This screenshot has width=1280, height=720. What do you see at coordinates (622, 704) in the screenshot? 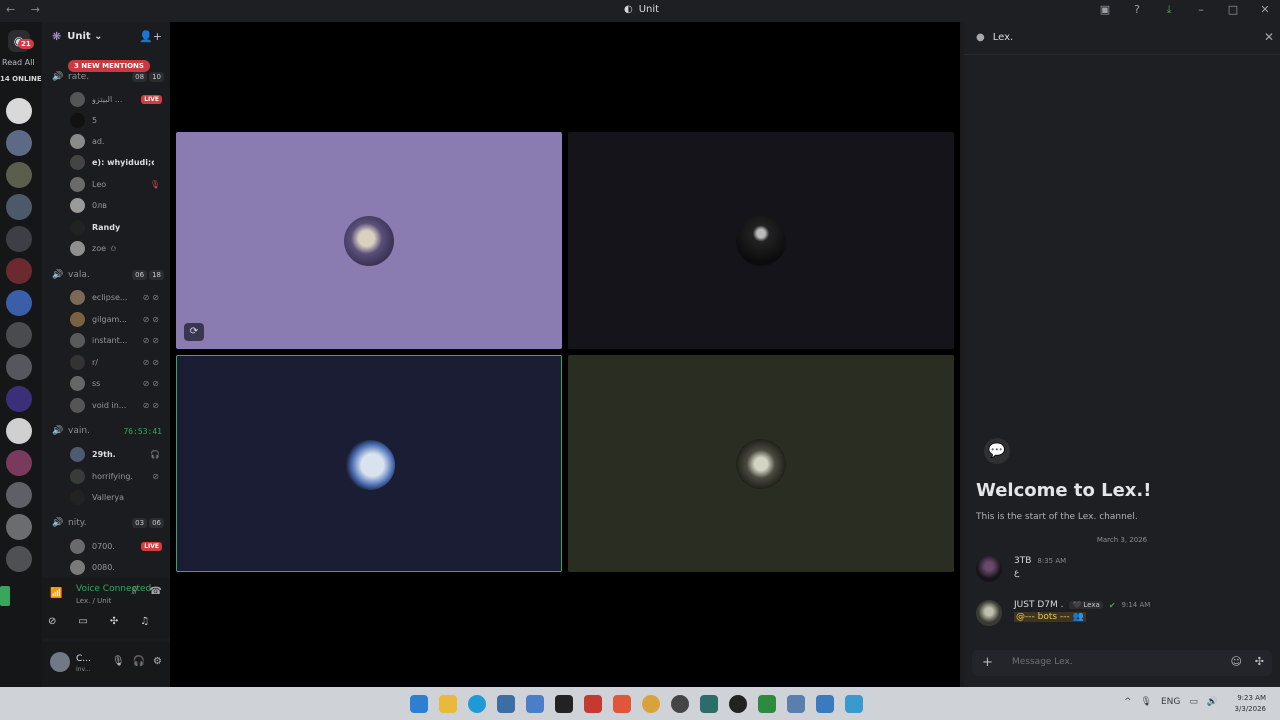
I see `brave-icon` at bounding box center [622, 704].